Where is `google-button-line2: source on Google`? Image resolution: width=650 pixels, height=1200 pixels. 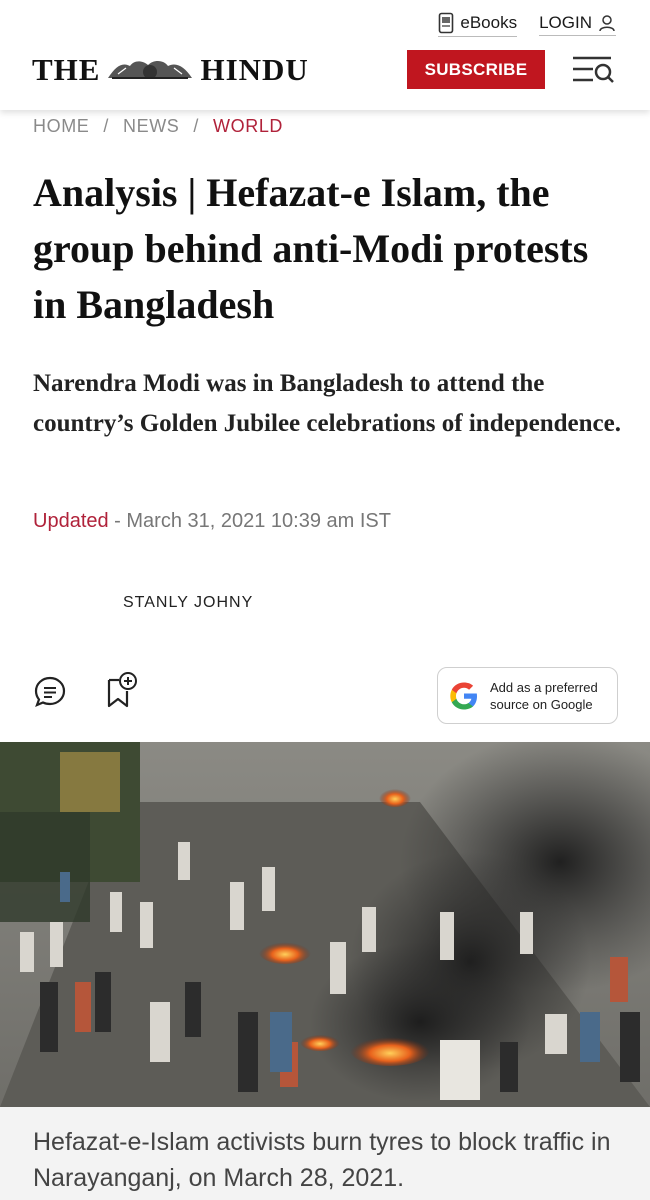 google-button-line2: source on Google is located at coordinates (541, 704).